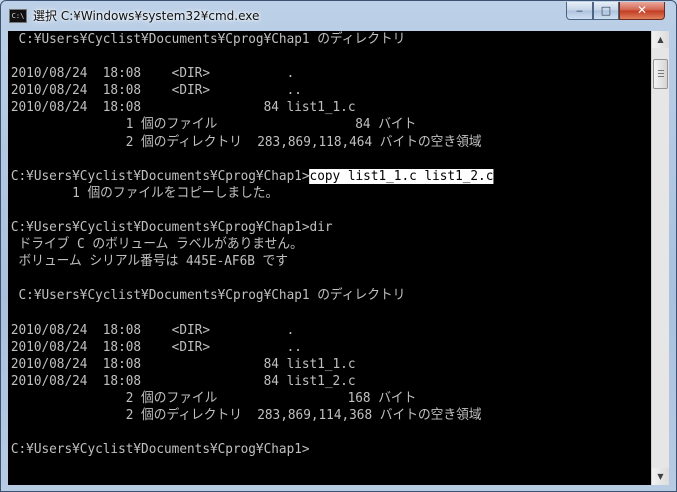 This screenshot has width=677, height=492. Describe the element at coordinates (160, 450) in the screenshot. I see `console-line: C:¥Users¥Cyclist¥Documents¥Cprog¥Chap1>` at that location.